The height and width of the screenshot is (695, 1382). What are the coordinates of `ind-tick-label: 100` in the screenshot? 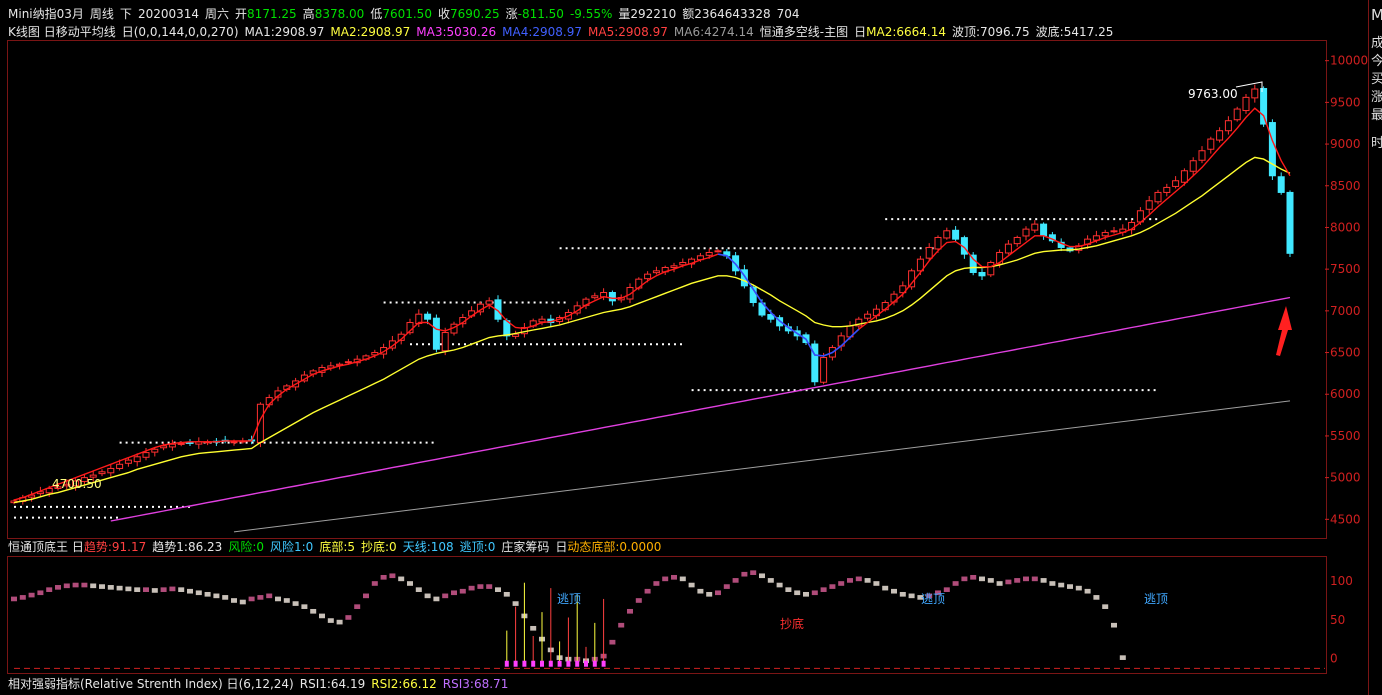 It's located at (1341, 581).